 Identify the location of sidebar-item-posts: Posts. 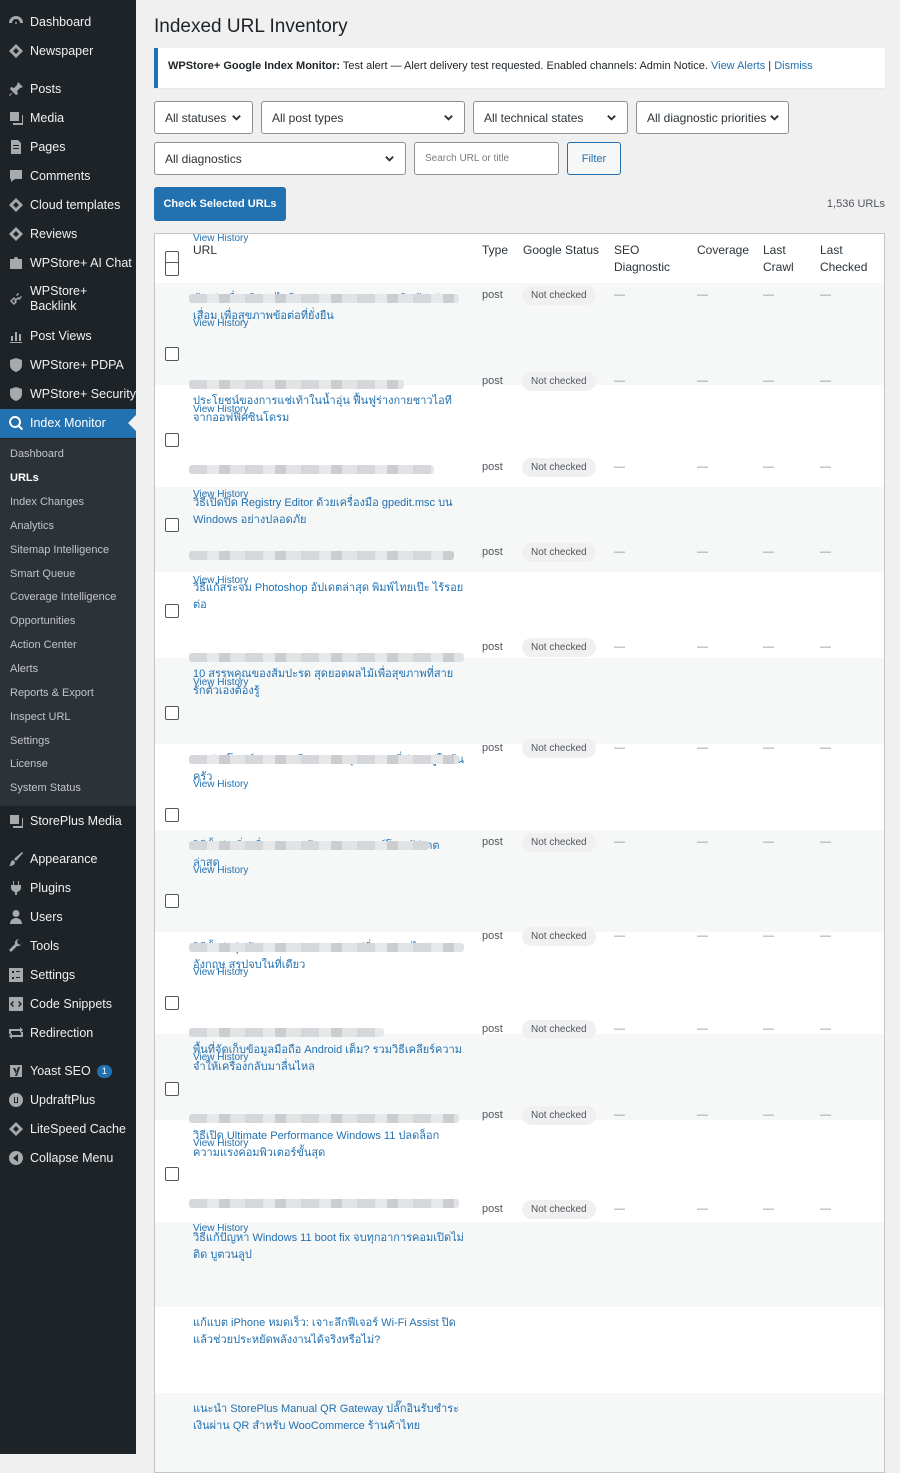
(68, 89).